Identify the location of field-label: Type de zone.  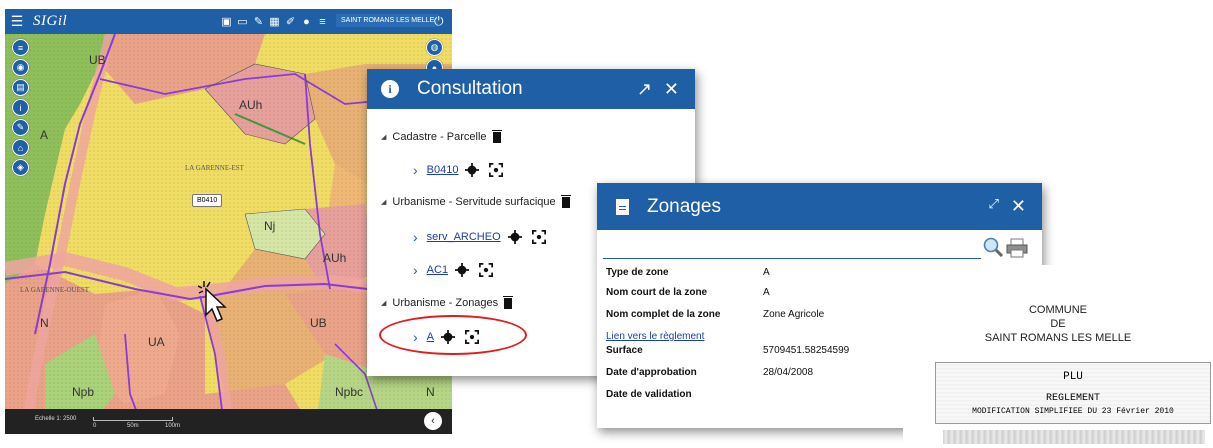
(637, 272).